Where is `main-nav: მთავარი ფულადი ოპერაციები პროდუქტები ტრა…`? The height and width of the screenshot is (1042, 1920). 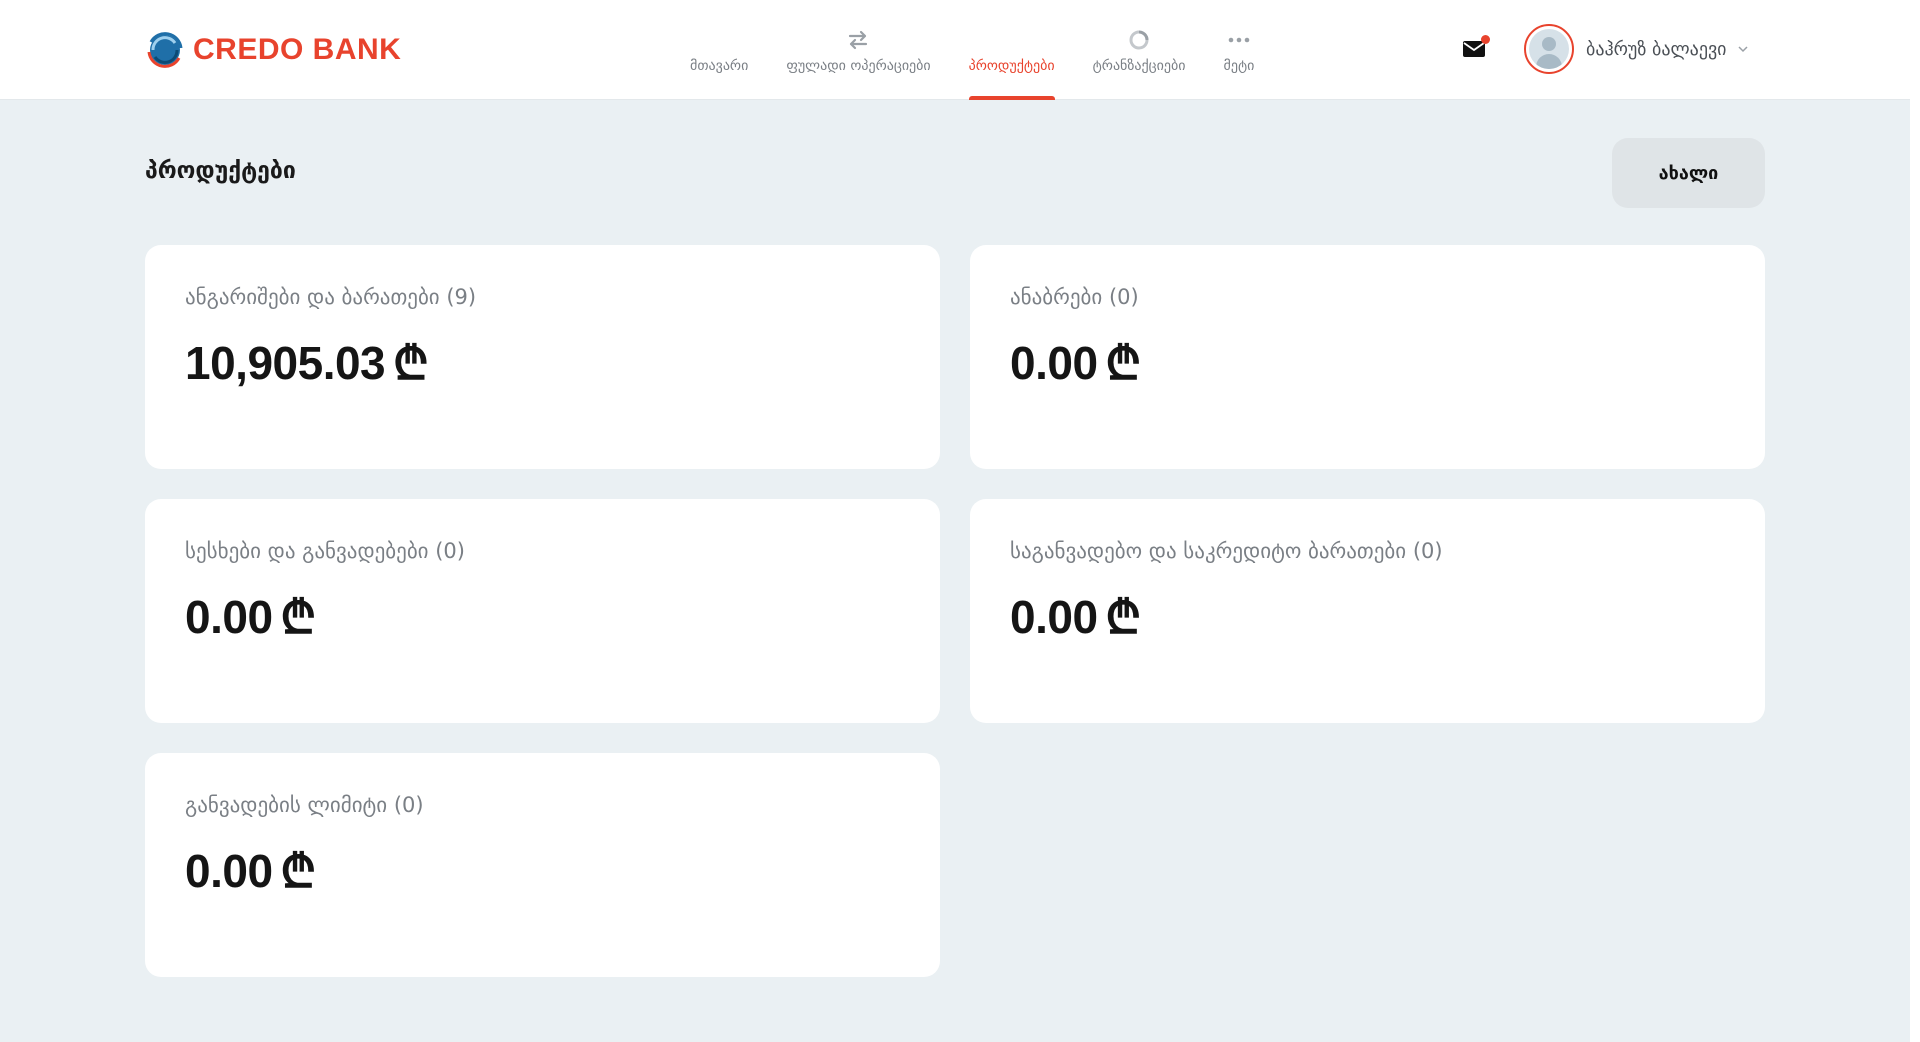
main-nav: მთავარი ფულადი ოპერაციები პროდუქტები ტრა… is located at coordinates (991, 50).